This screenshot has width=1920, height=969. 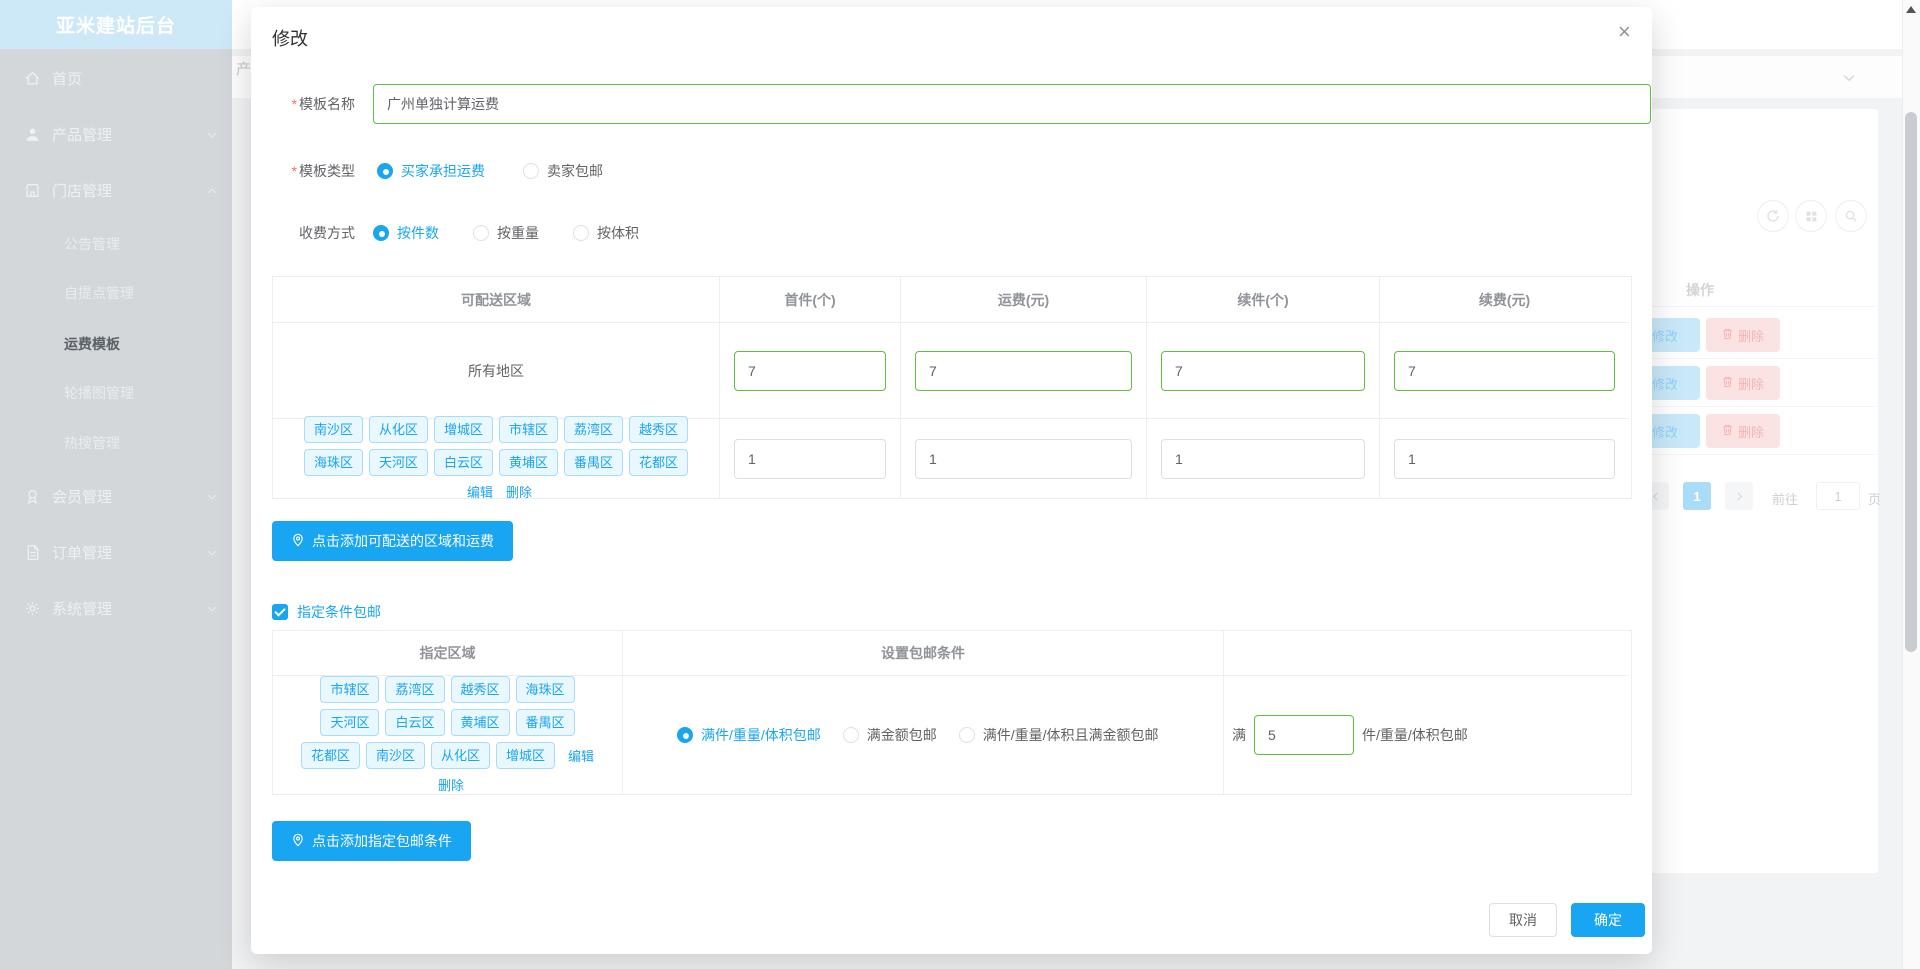 I want to click on radio-amount: 满金额包邮, so click(x=889, y=735).